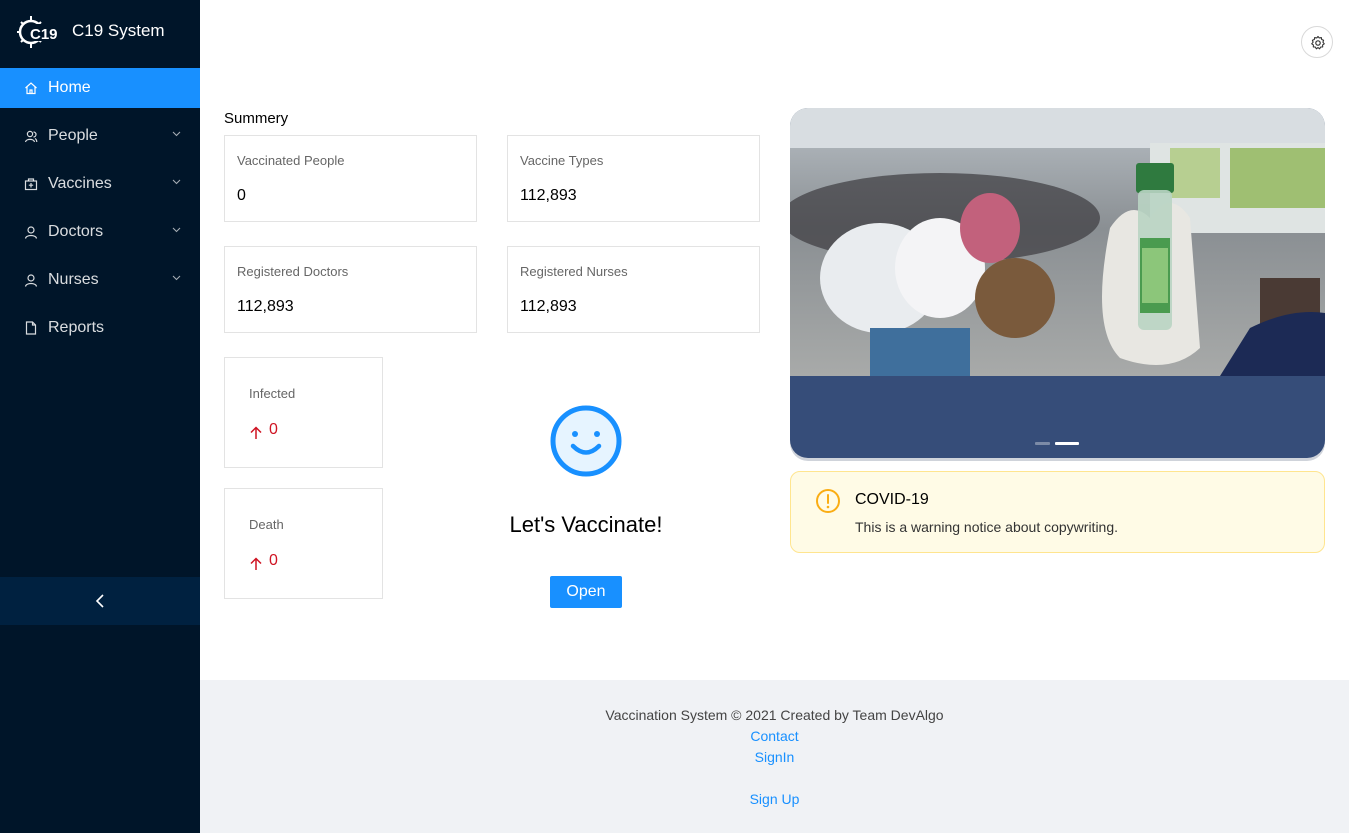  I want to click on stat-label: Infected, so click(272, 393).